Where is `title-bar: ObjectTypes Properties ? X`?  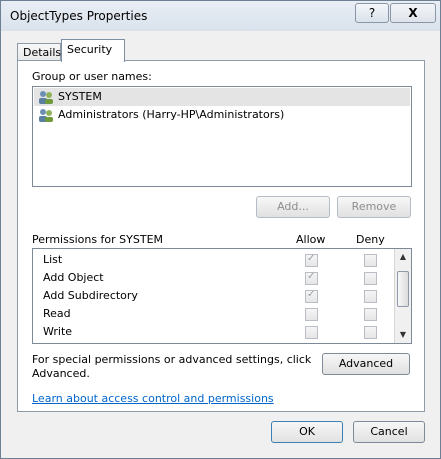 title-bar: ObjectTypes Properties ? X is located at coordinates (220, 16).